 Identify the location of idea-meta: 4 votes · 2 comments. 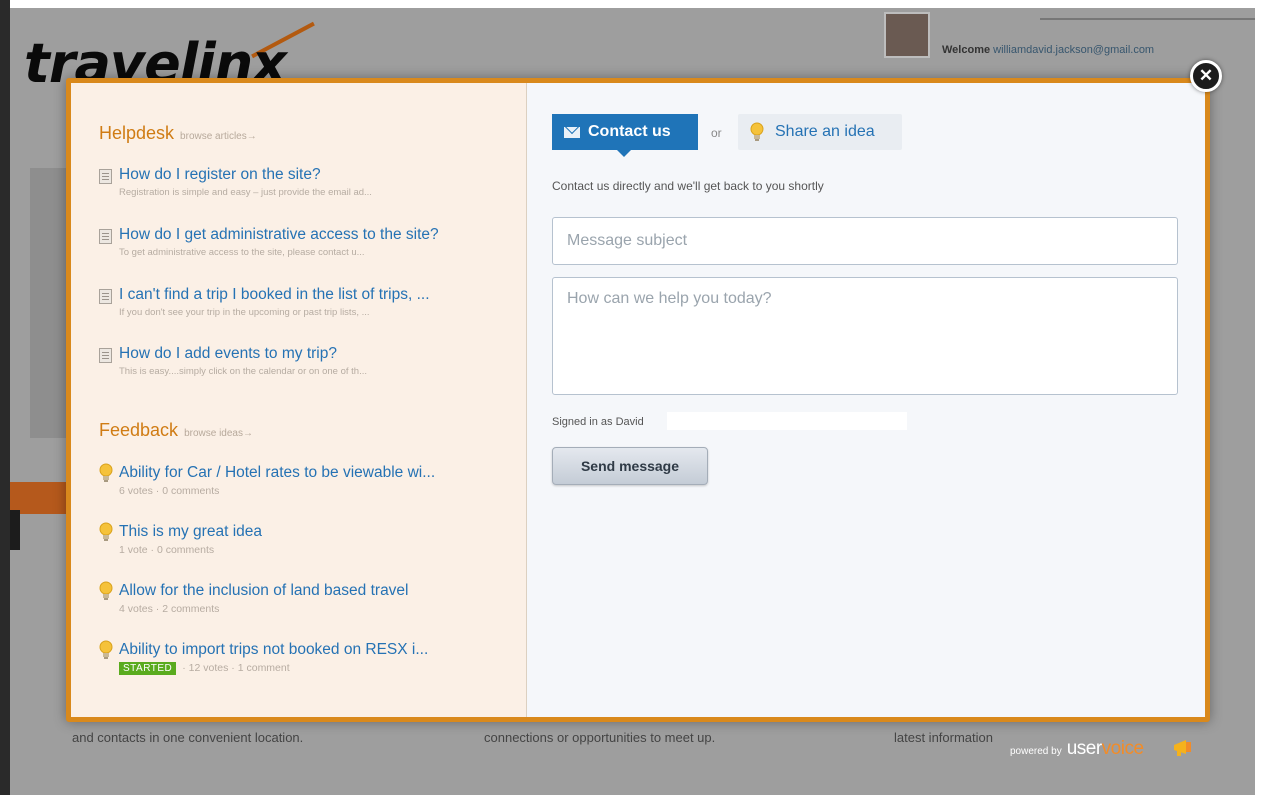
(169, 609).